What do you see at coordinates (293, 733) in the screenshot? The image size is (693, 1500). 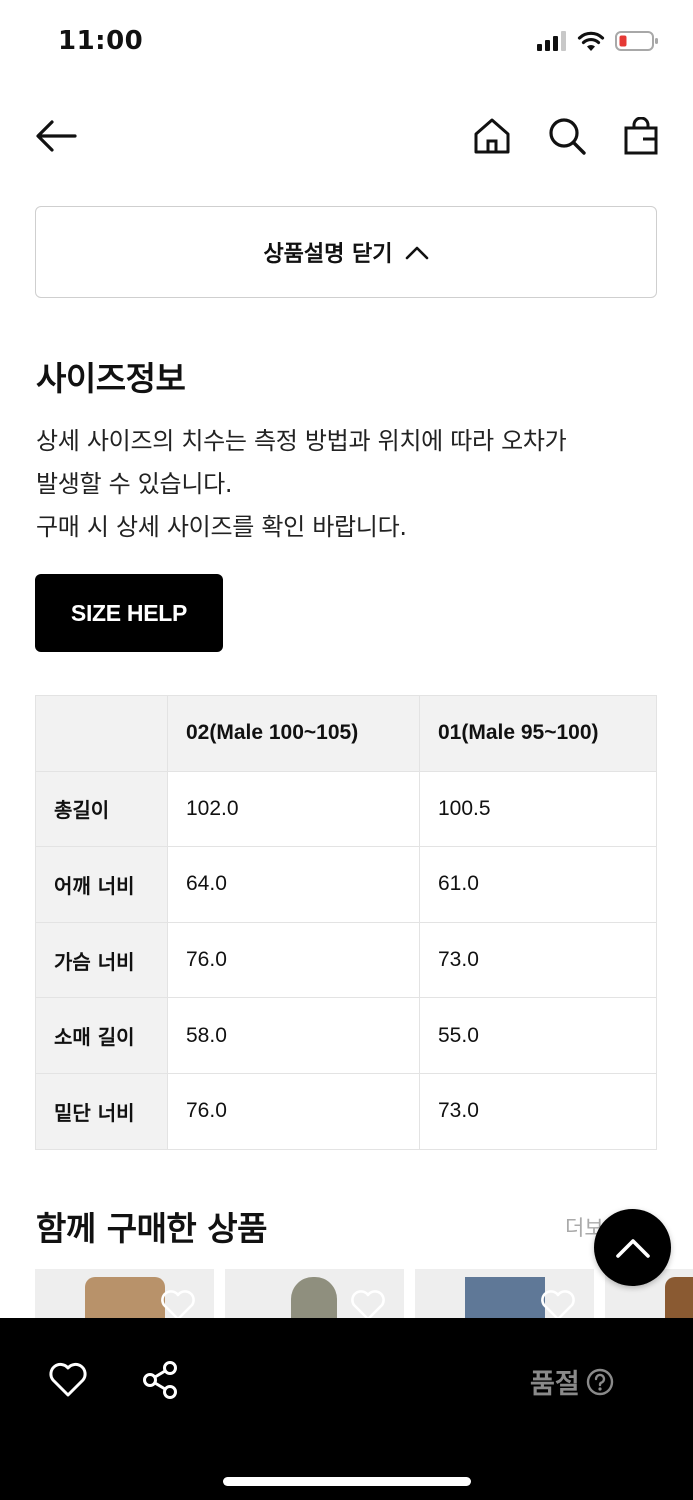 I see `column-header-size-02: 02(Male 100~105)` at bounding box center [293, 733].